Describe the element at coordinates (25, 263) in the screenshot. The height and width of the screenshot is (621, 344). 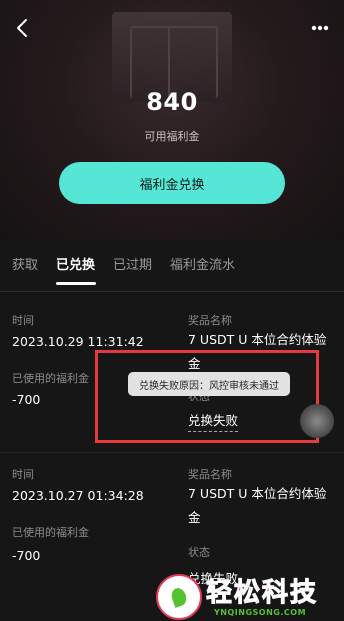
I see `tab-earn: 获取` at that location.